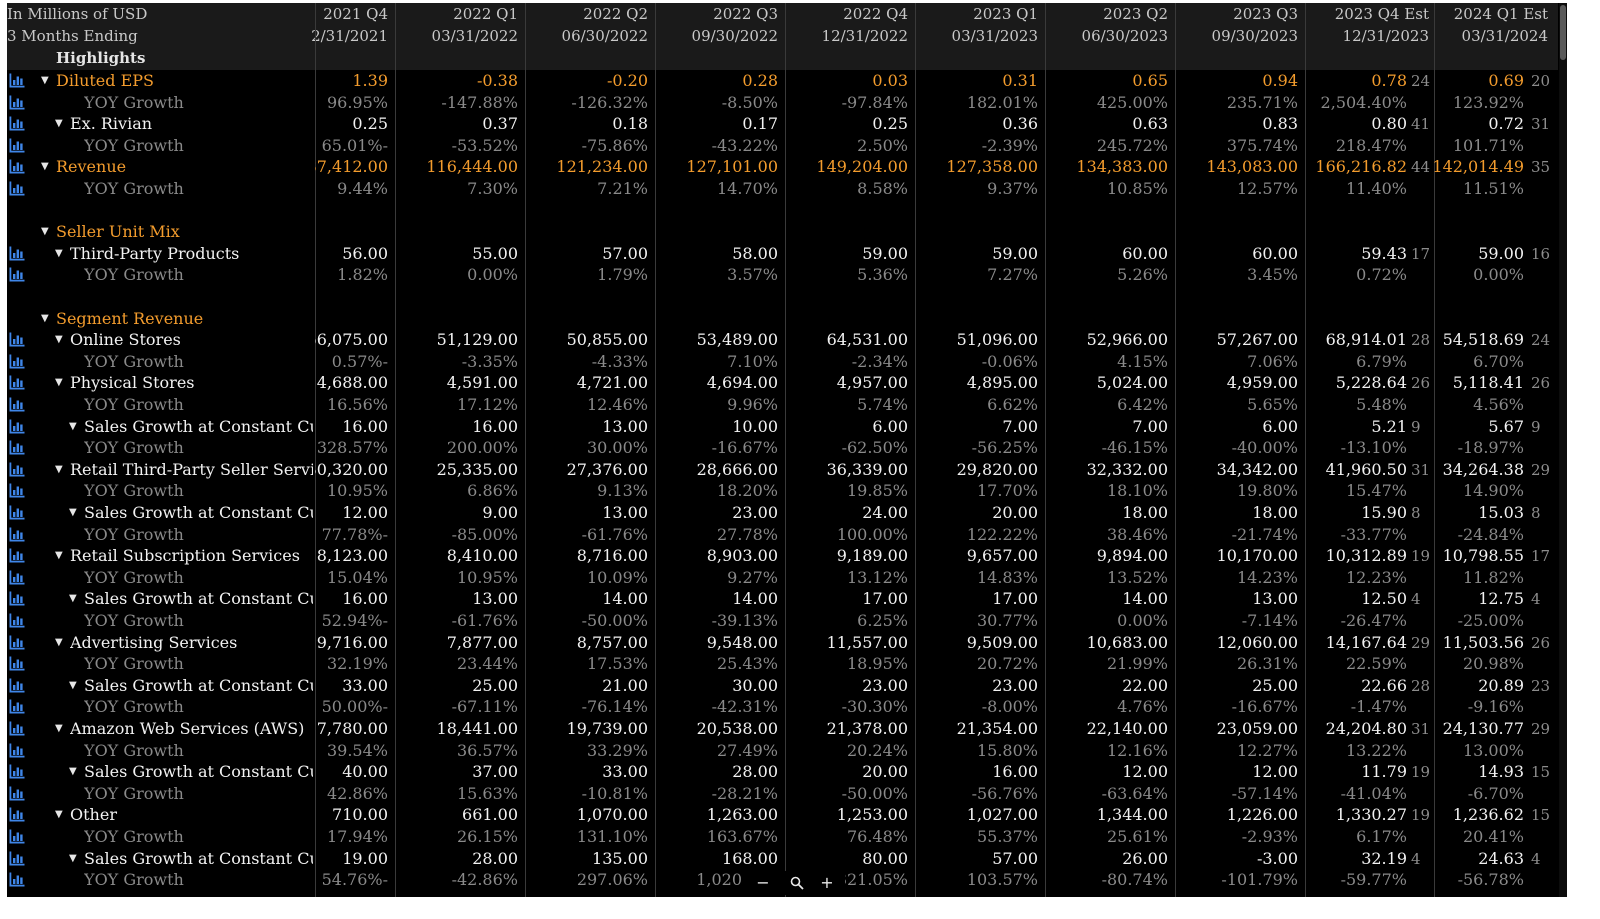 The image size is (1600, 919). I want to click on value-cell: 1,263.00, so click(715, 815).